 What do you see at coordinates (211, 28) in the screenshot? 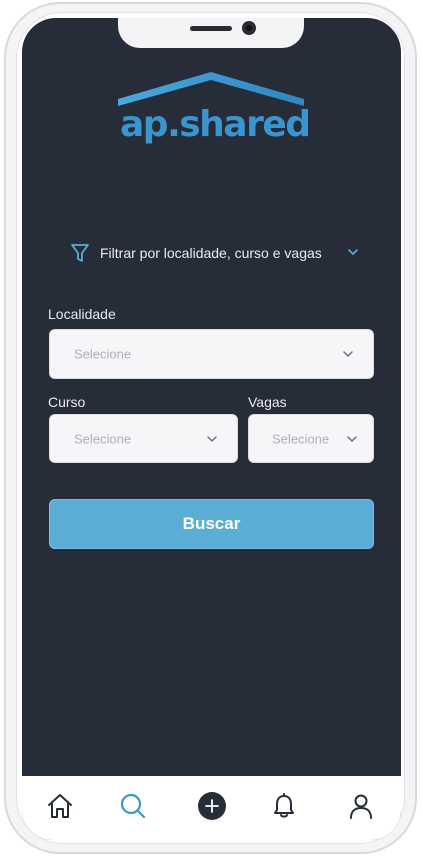
I see `speaker-grille` at bounding box center [211, 28].